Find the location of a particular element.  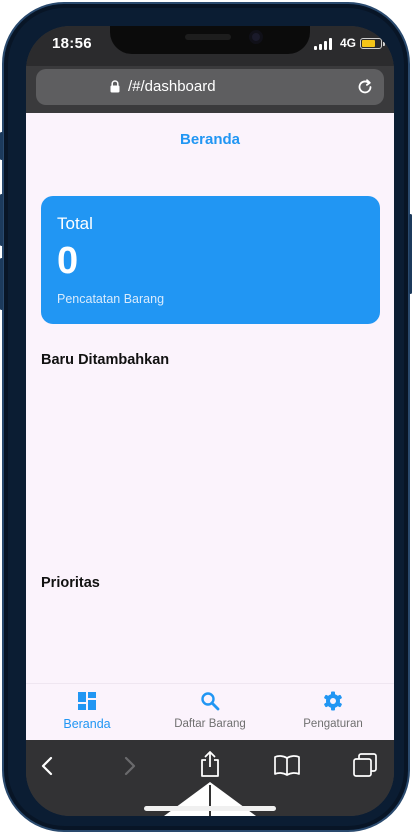

status-time: 18:56 is located at coordinates (72, 43).